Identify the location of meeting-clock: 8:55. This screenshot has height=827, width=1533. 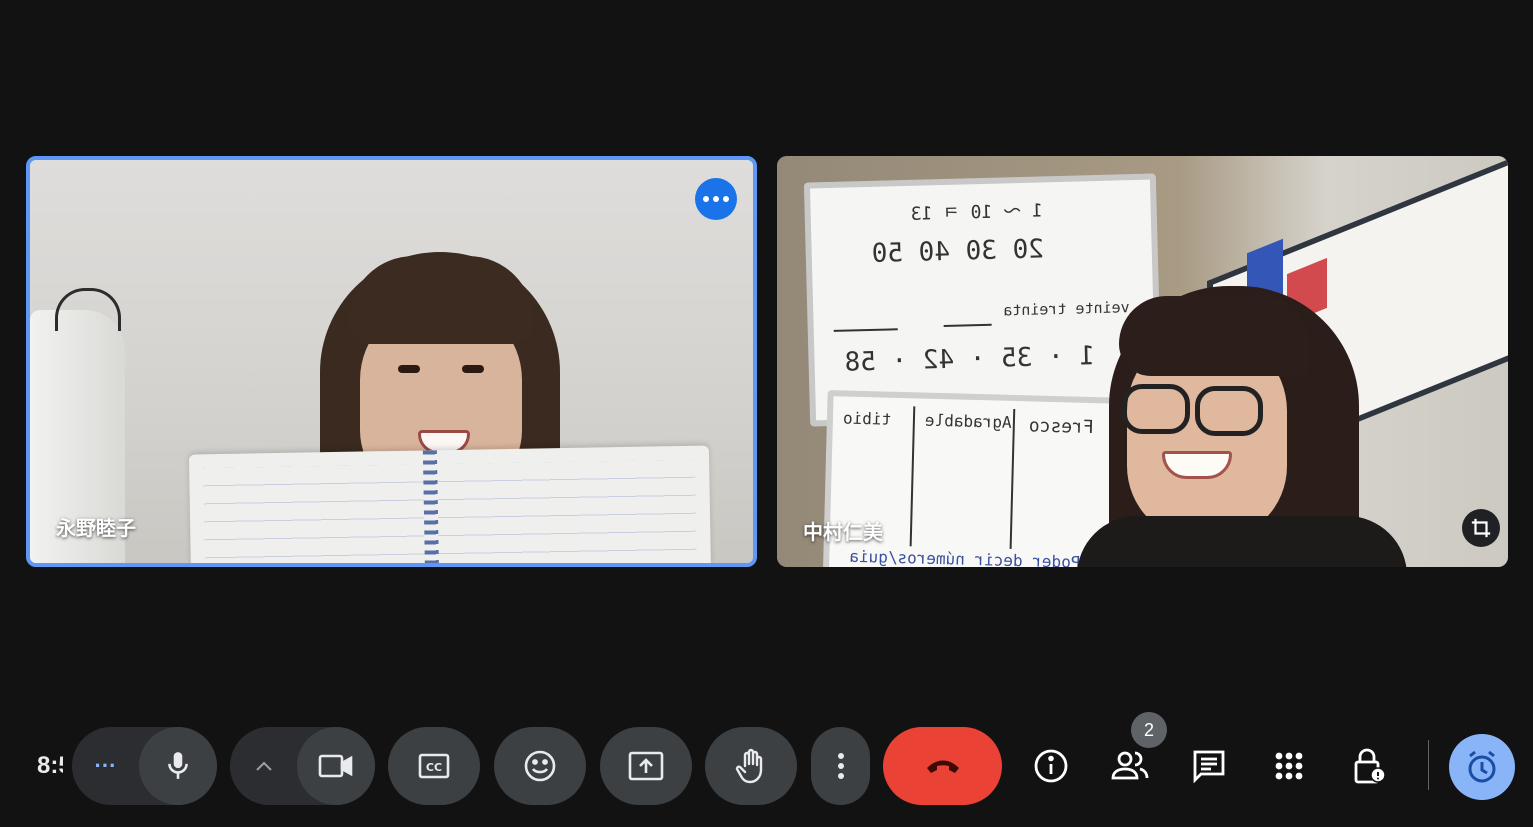
(50, 765).